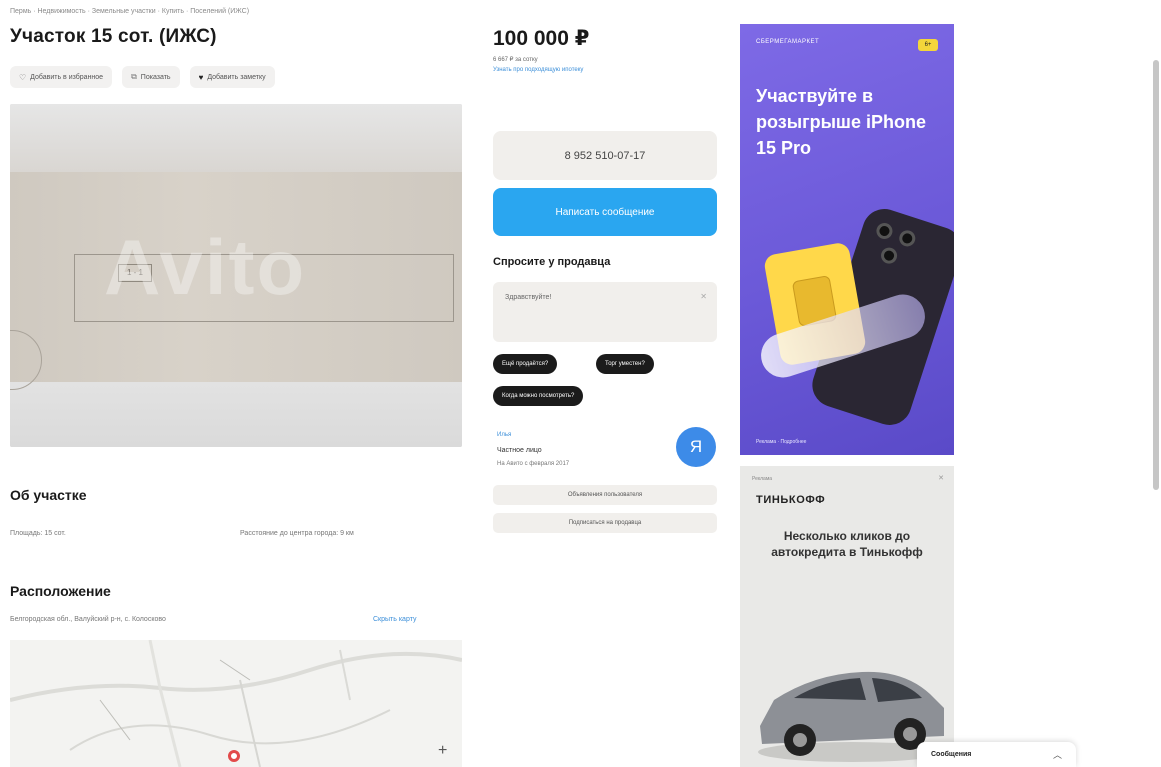  I want to click on chevron-up-icon: ︿, so click(1057, 755).